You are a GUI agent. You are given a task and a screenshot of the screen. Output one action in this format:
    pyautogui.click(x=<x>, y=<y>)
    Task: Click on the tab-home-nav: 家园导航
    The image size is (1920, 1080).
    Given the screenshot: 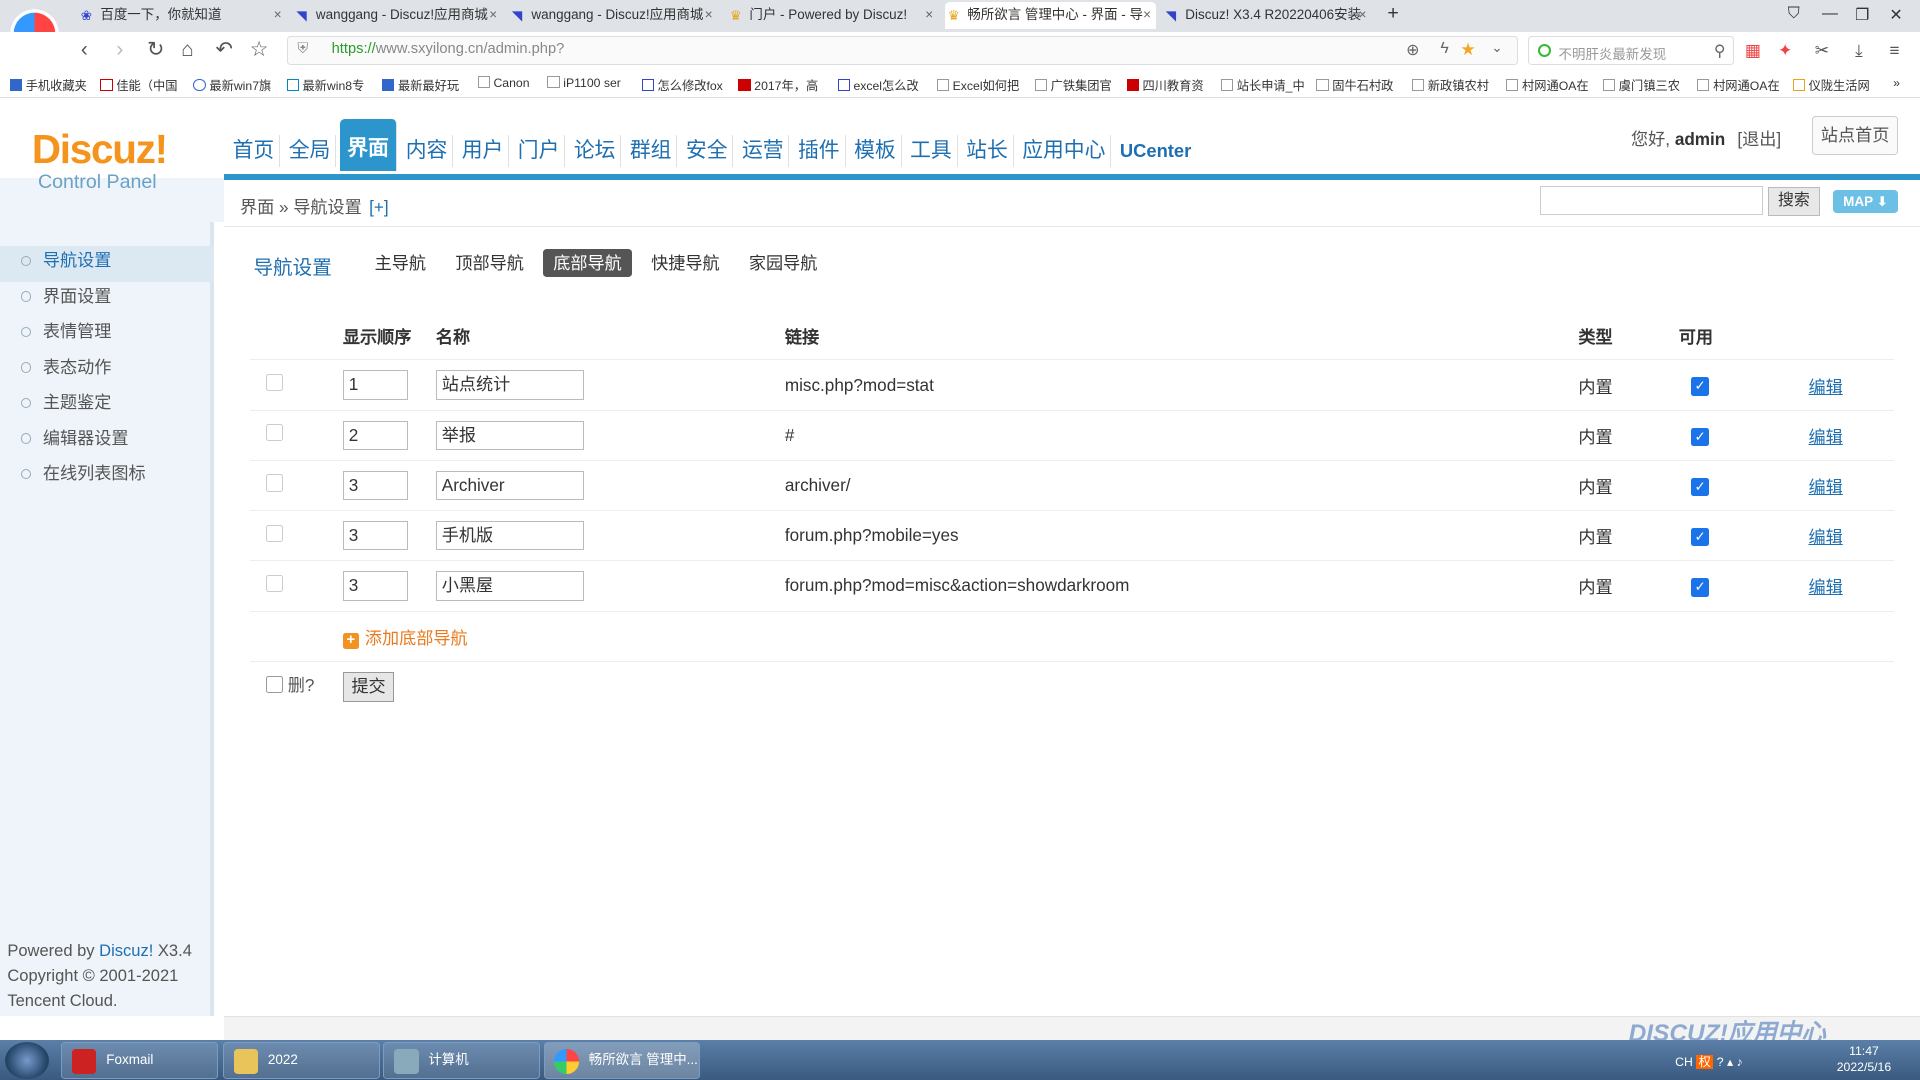 What is the action you would take?
    pyautogui.click(x=783, y=263)
    